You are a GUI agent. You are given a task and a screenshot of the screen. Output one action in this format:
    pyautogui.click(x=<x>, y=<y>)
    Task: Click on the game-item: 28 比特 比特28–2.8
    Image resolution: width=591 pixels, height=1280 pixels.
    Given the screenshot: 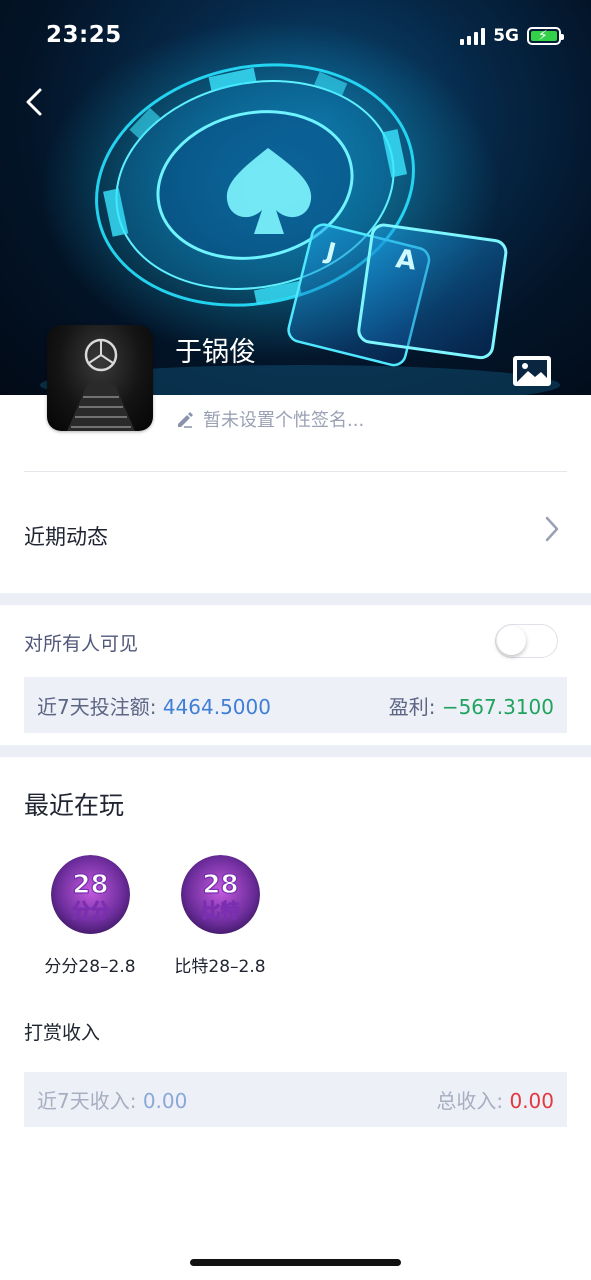 What is the action you would take?
    pyautogui.click(x=220, y=916)
    